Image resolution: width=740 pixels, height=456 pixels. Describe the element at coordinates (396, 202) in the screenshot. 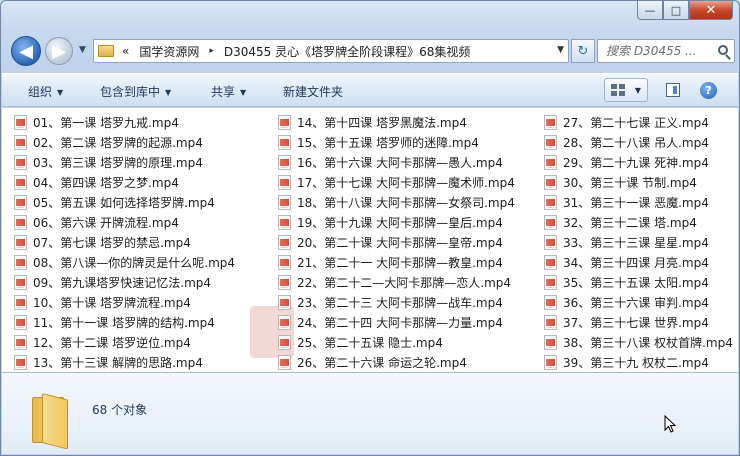

I see `file-item: 18、第十八课 大阿卡那牌—女祭司.mp4` at that location.